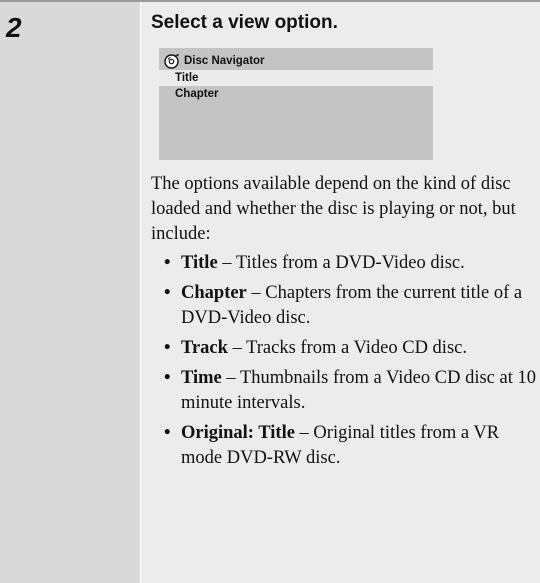 Image resolution: width=540 pixels, height=583 pixels. Describe the element at coordinates (171, 61) in the screenshot. I see `disc-navigator-icon` at that location.